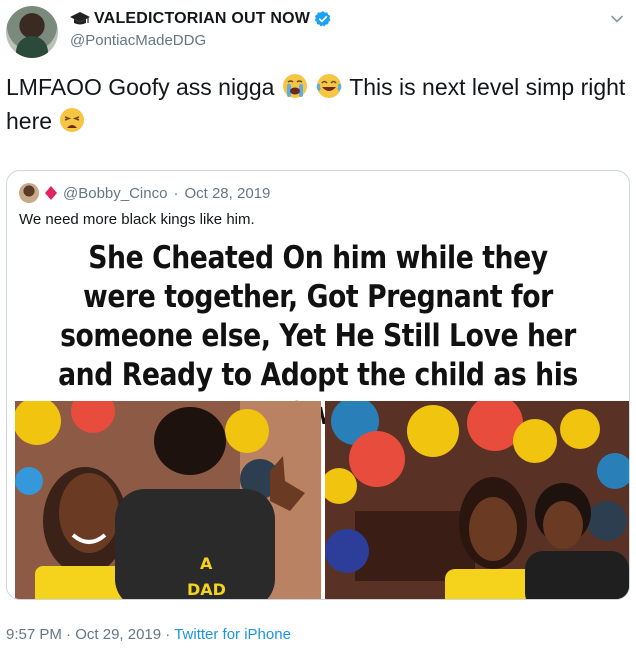 The width and height of the screenshot is (636, 653). Describe the element at coordinates (294, 86) in the screenshot. I see `loudly-crying-face-icon` at that location.